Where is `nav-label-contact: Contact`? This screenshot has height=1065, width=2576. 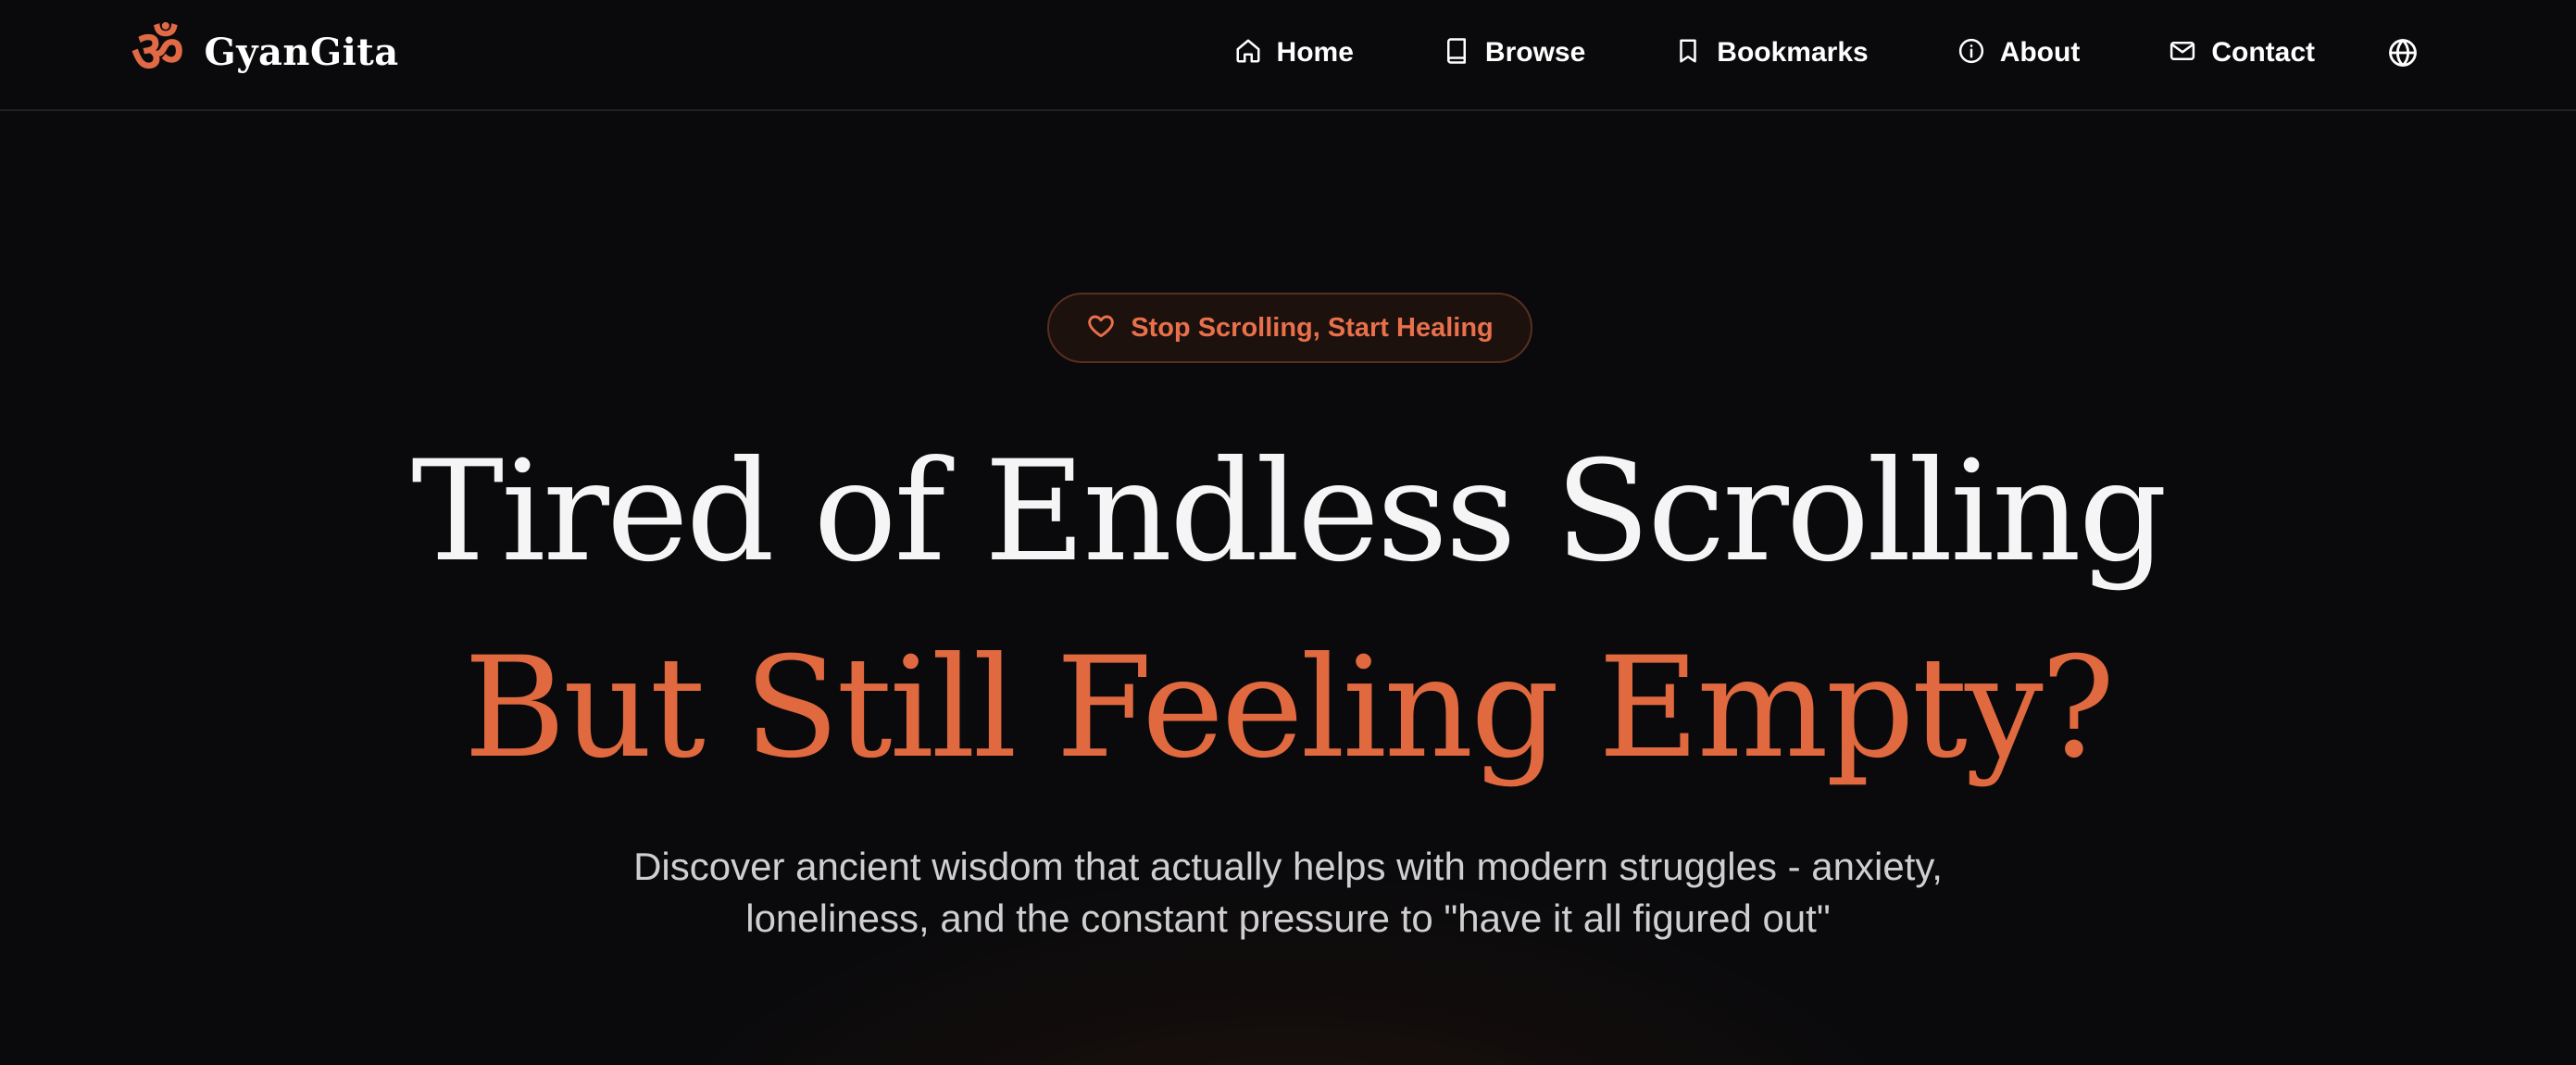 nav-label-contact: Contact is located at coordinates (2263, 52).